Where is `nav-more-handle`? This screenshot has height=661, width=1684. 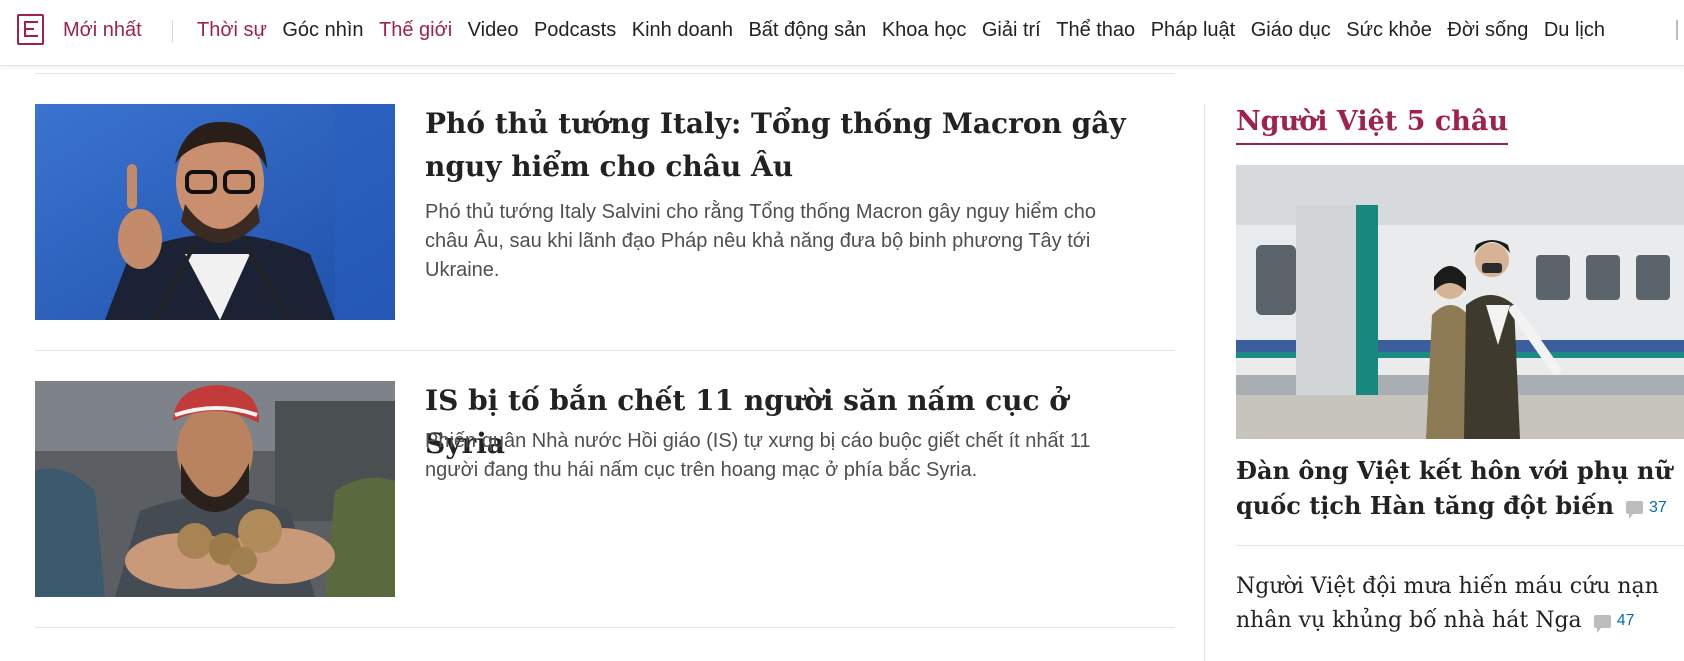
nav-more-handle is located at coordinates (1677, 30).